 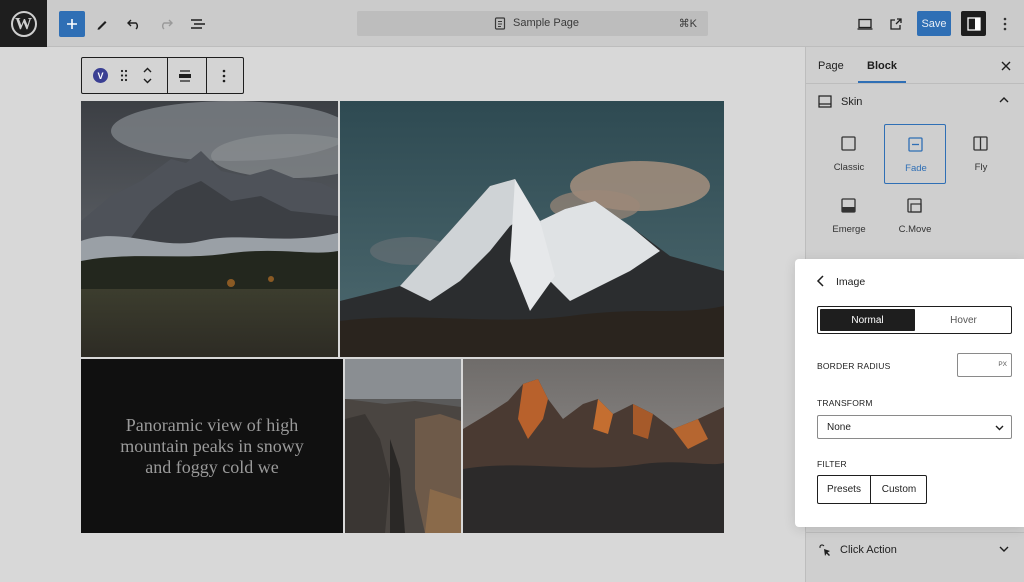 What do you see at coordinates (934, 23) in the screenshot?
I see `save-button: Save` at bounding box center [934, 23].